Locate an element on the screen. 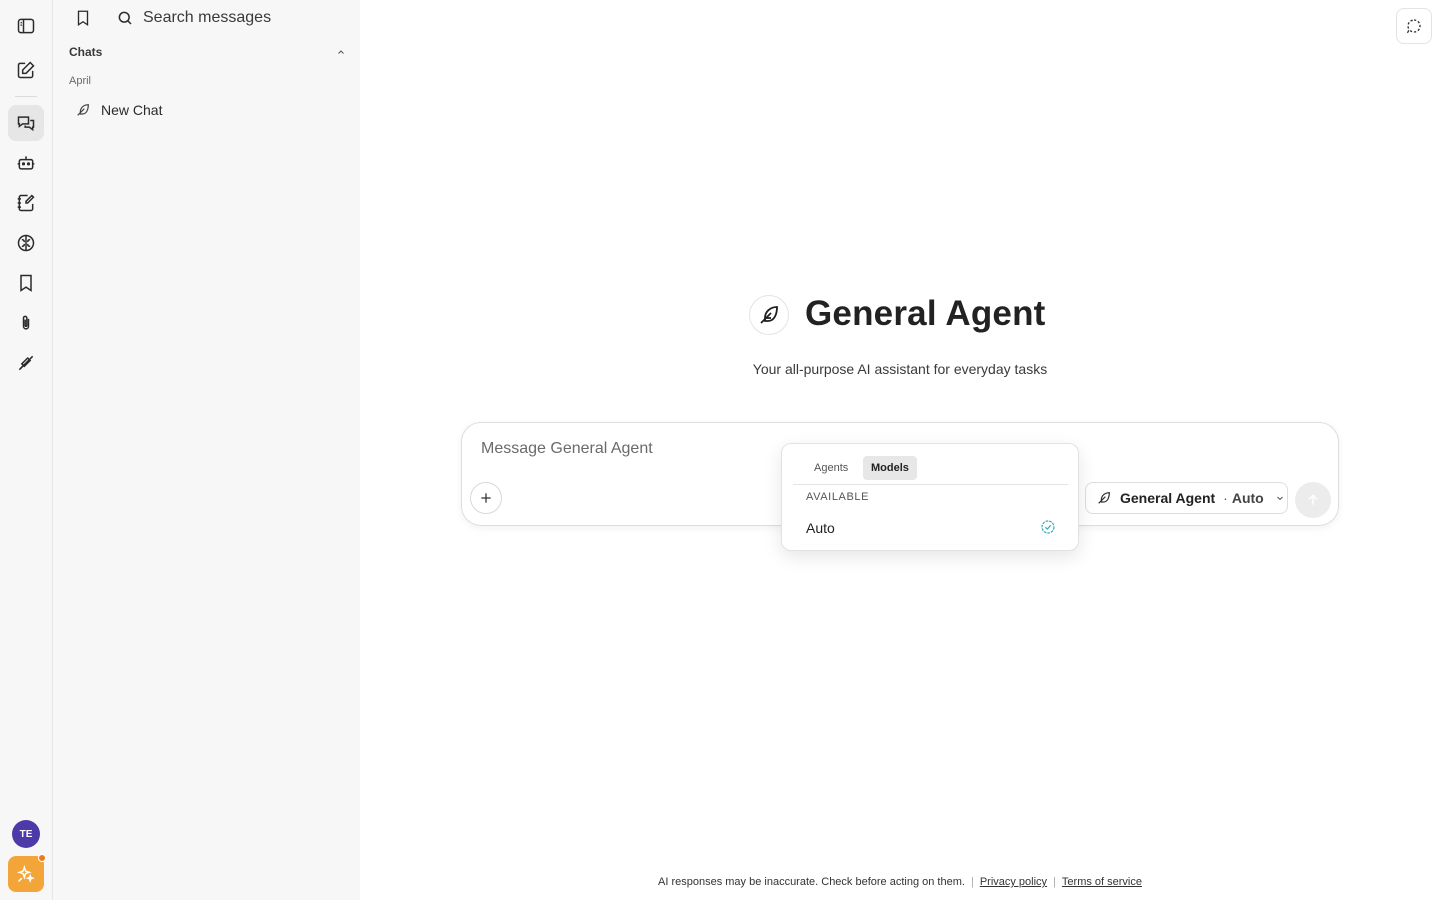 This screenshot has height=900, width=1440. check-circle-icon is located at coordinates (1048, 527).